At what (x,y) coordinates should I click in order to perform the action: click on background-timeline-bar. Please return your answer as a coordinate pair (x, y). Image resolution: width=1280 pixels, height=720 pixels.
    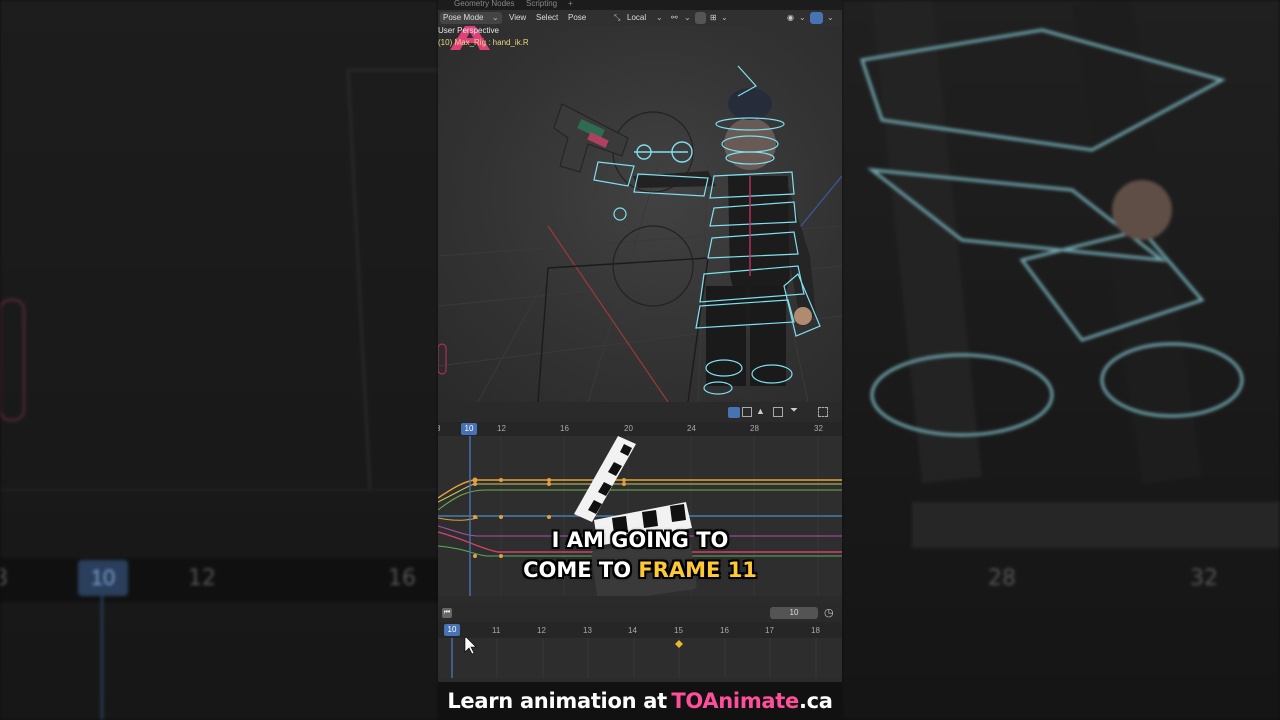
    Looking at the image, I should click on (219, 580).